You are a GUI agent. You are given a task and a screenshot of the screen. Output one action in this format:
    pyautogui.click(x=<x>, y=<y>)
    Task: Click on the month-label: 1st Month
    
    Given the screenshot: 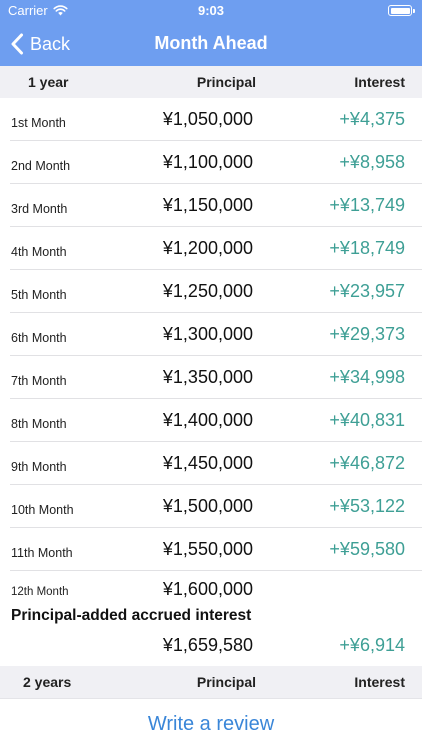 What is the action you would take?
    pyautogui.click(x=38, y=123)
    